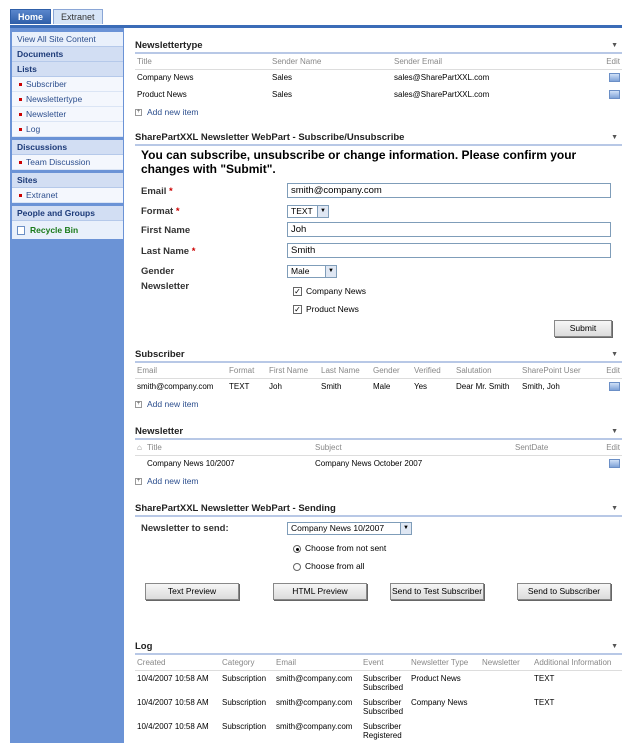  Describe the element at coordinates (67, 195) in the screenshot. I see `nav-item-extranet: Extranet` at that location.